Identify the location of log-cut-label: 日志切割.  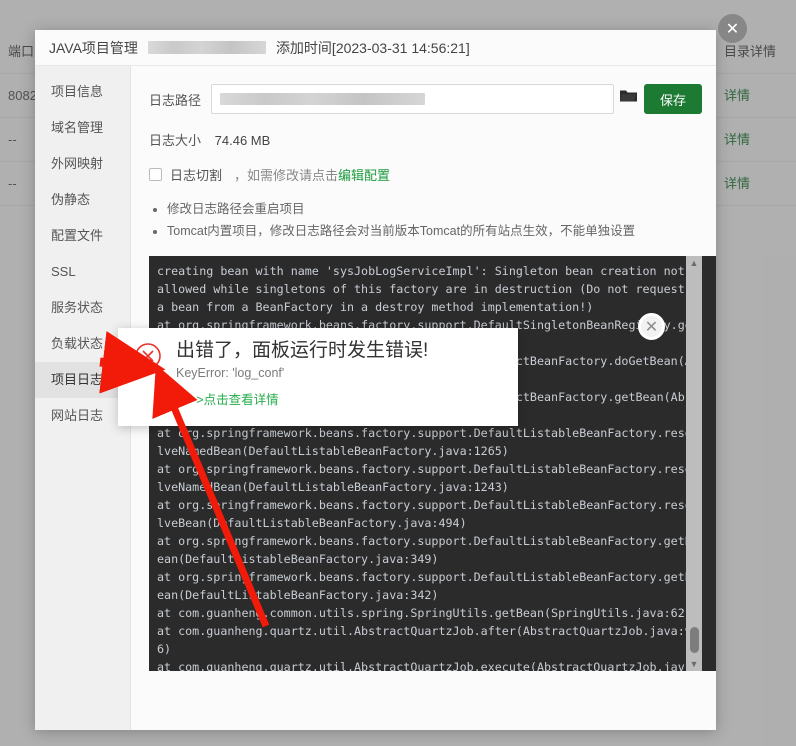
(196, 175).